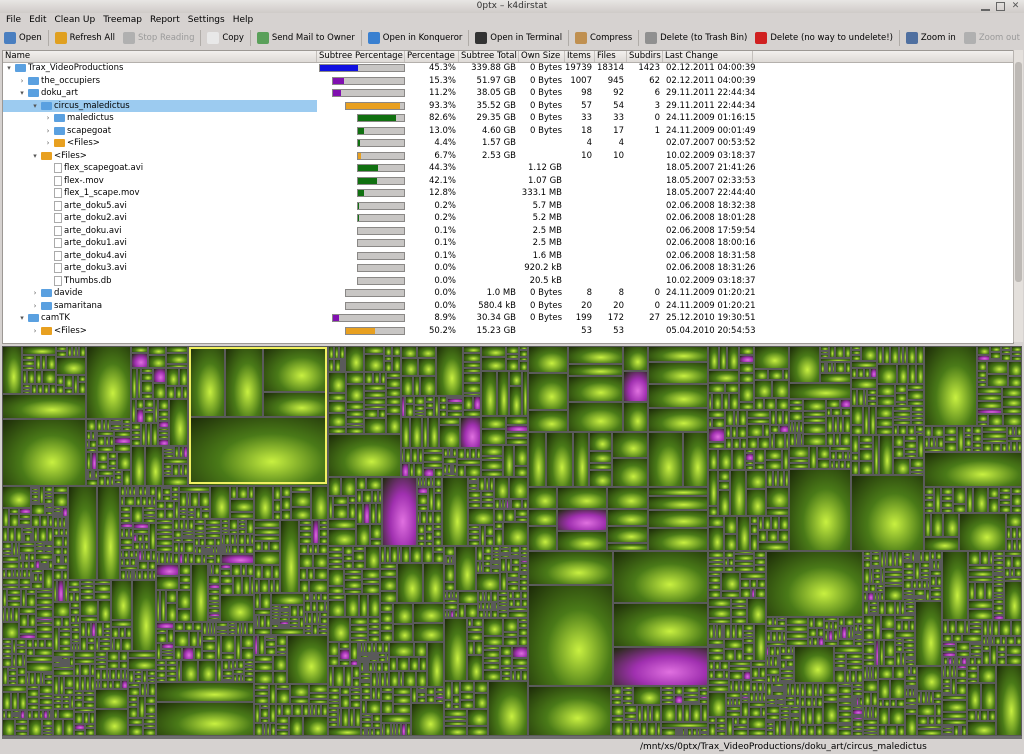 This screenshot has width=1024, height=754. What do you see at coordinates (518, 38) in the screenshot?
I see `open-in-terminal-button: Open in Terminal` at bounding box center [518, 38].